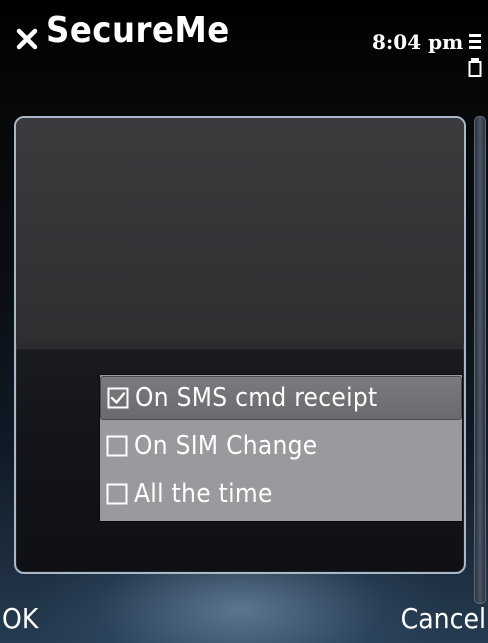 The height and width of the screenshot is (643, 488). I want to click on option-sim-change: On SIM Change, so click(281, 446).